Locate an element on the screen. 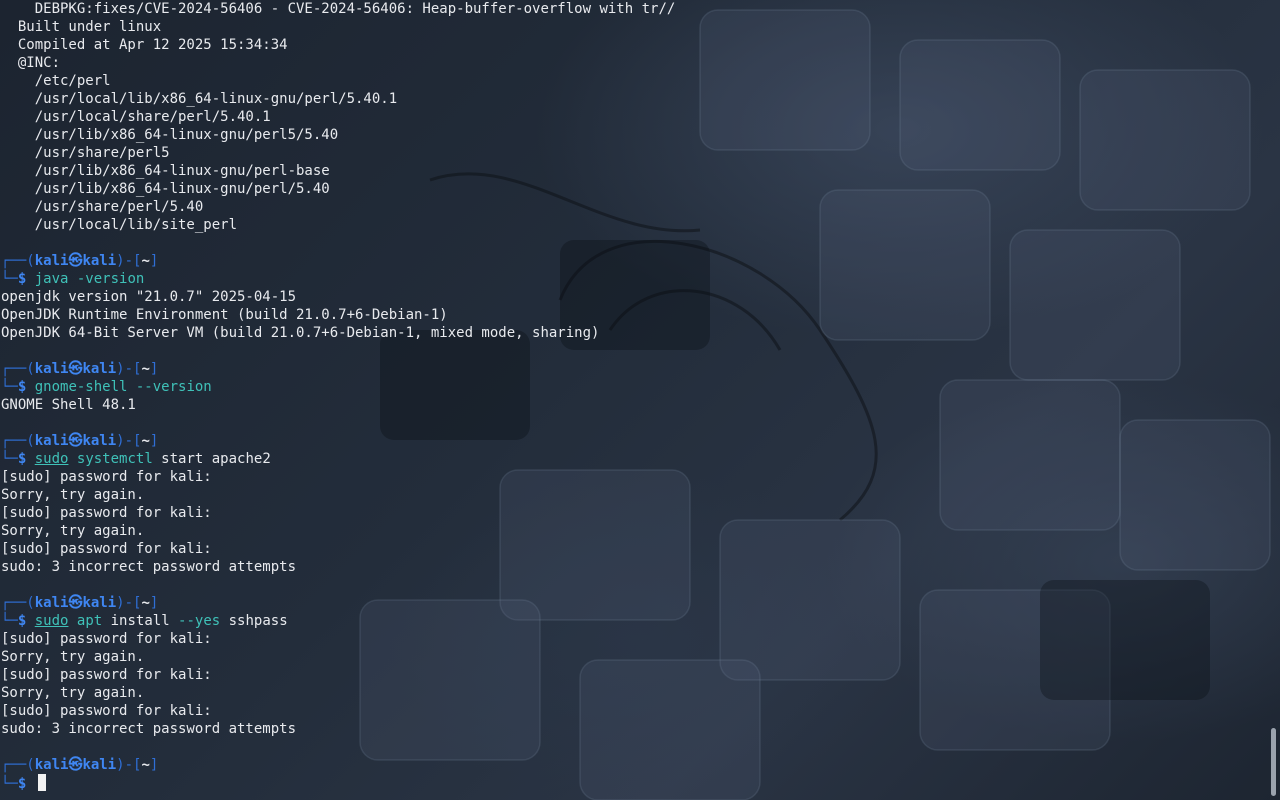 The height and width of the screenshot is (800, 1280). active-command-line: └─$ is located at coordinates (633, 783).